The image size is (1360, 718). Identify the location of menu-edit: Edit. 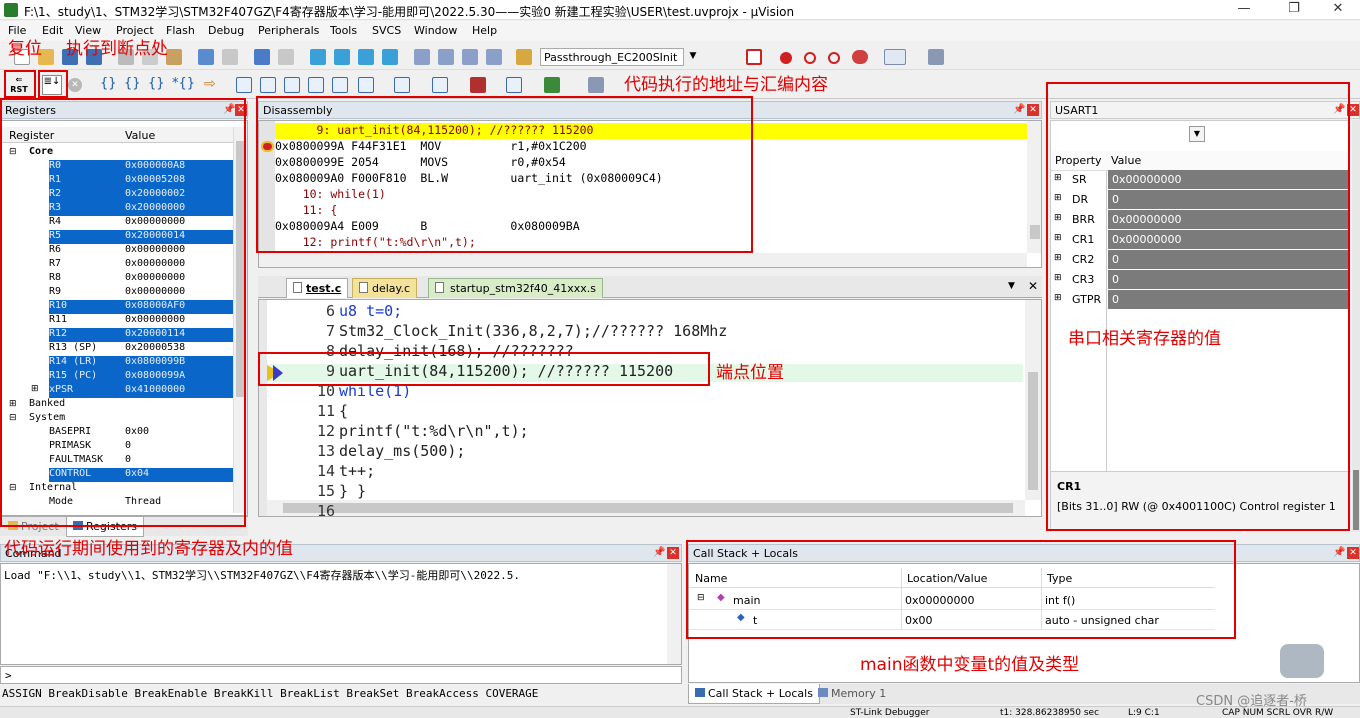
(52, 30).